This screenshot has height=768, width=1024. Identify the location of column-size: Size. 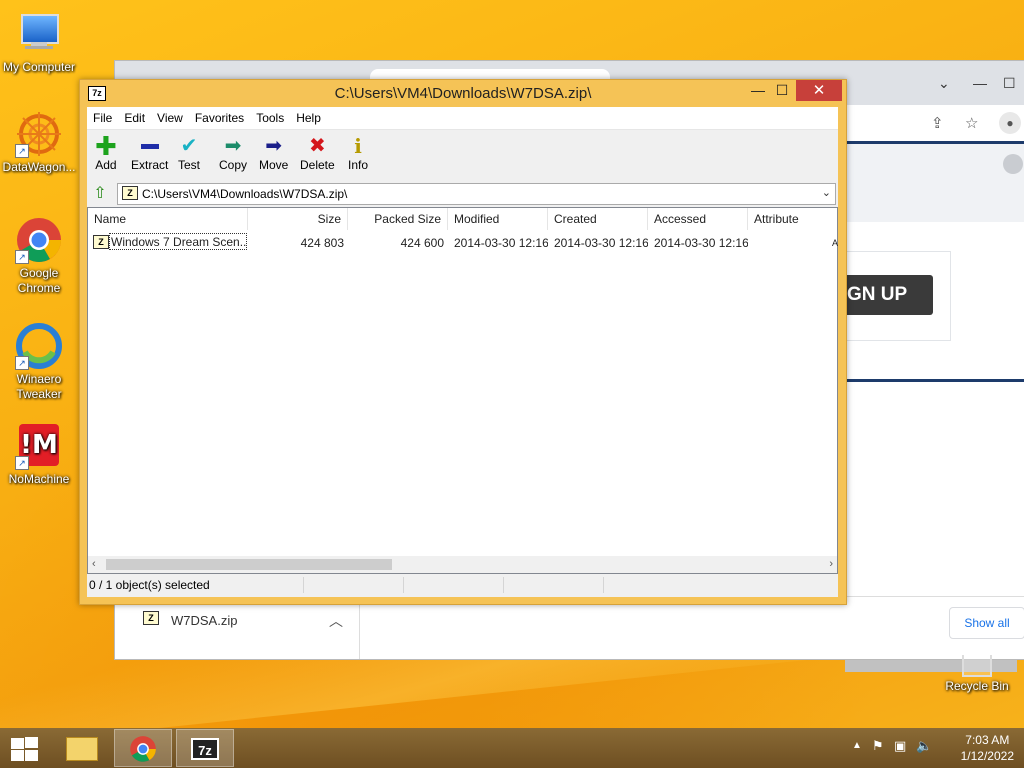
(298, 219).